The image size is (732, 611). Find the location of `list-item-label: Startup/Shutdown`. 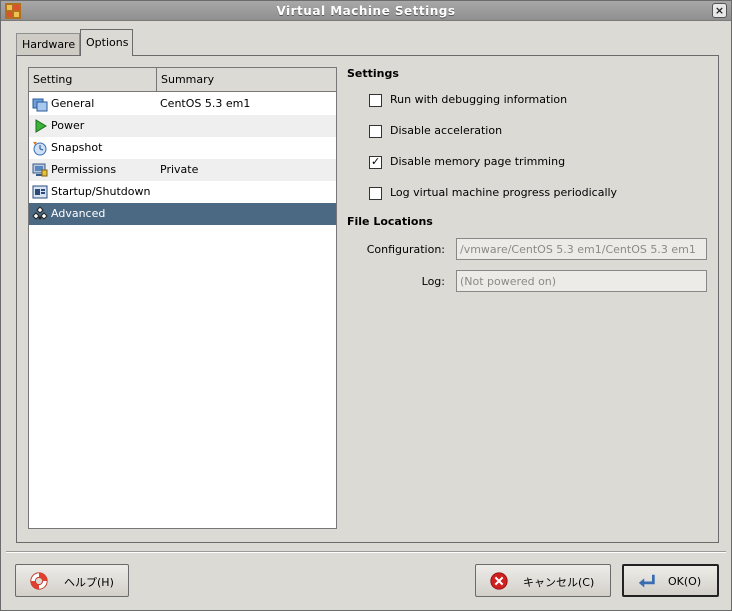

list-item-label: Startup/Shutdown is located at coordinates (101, 191).